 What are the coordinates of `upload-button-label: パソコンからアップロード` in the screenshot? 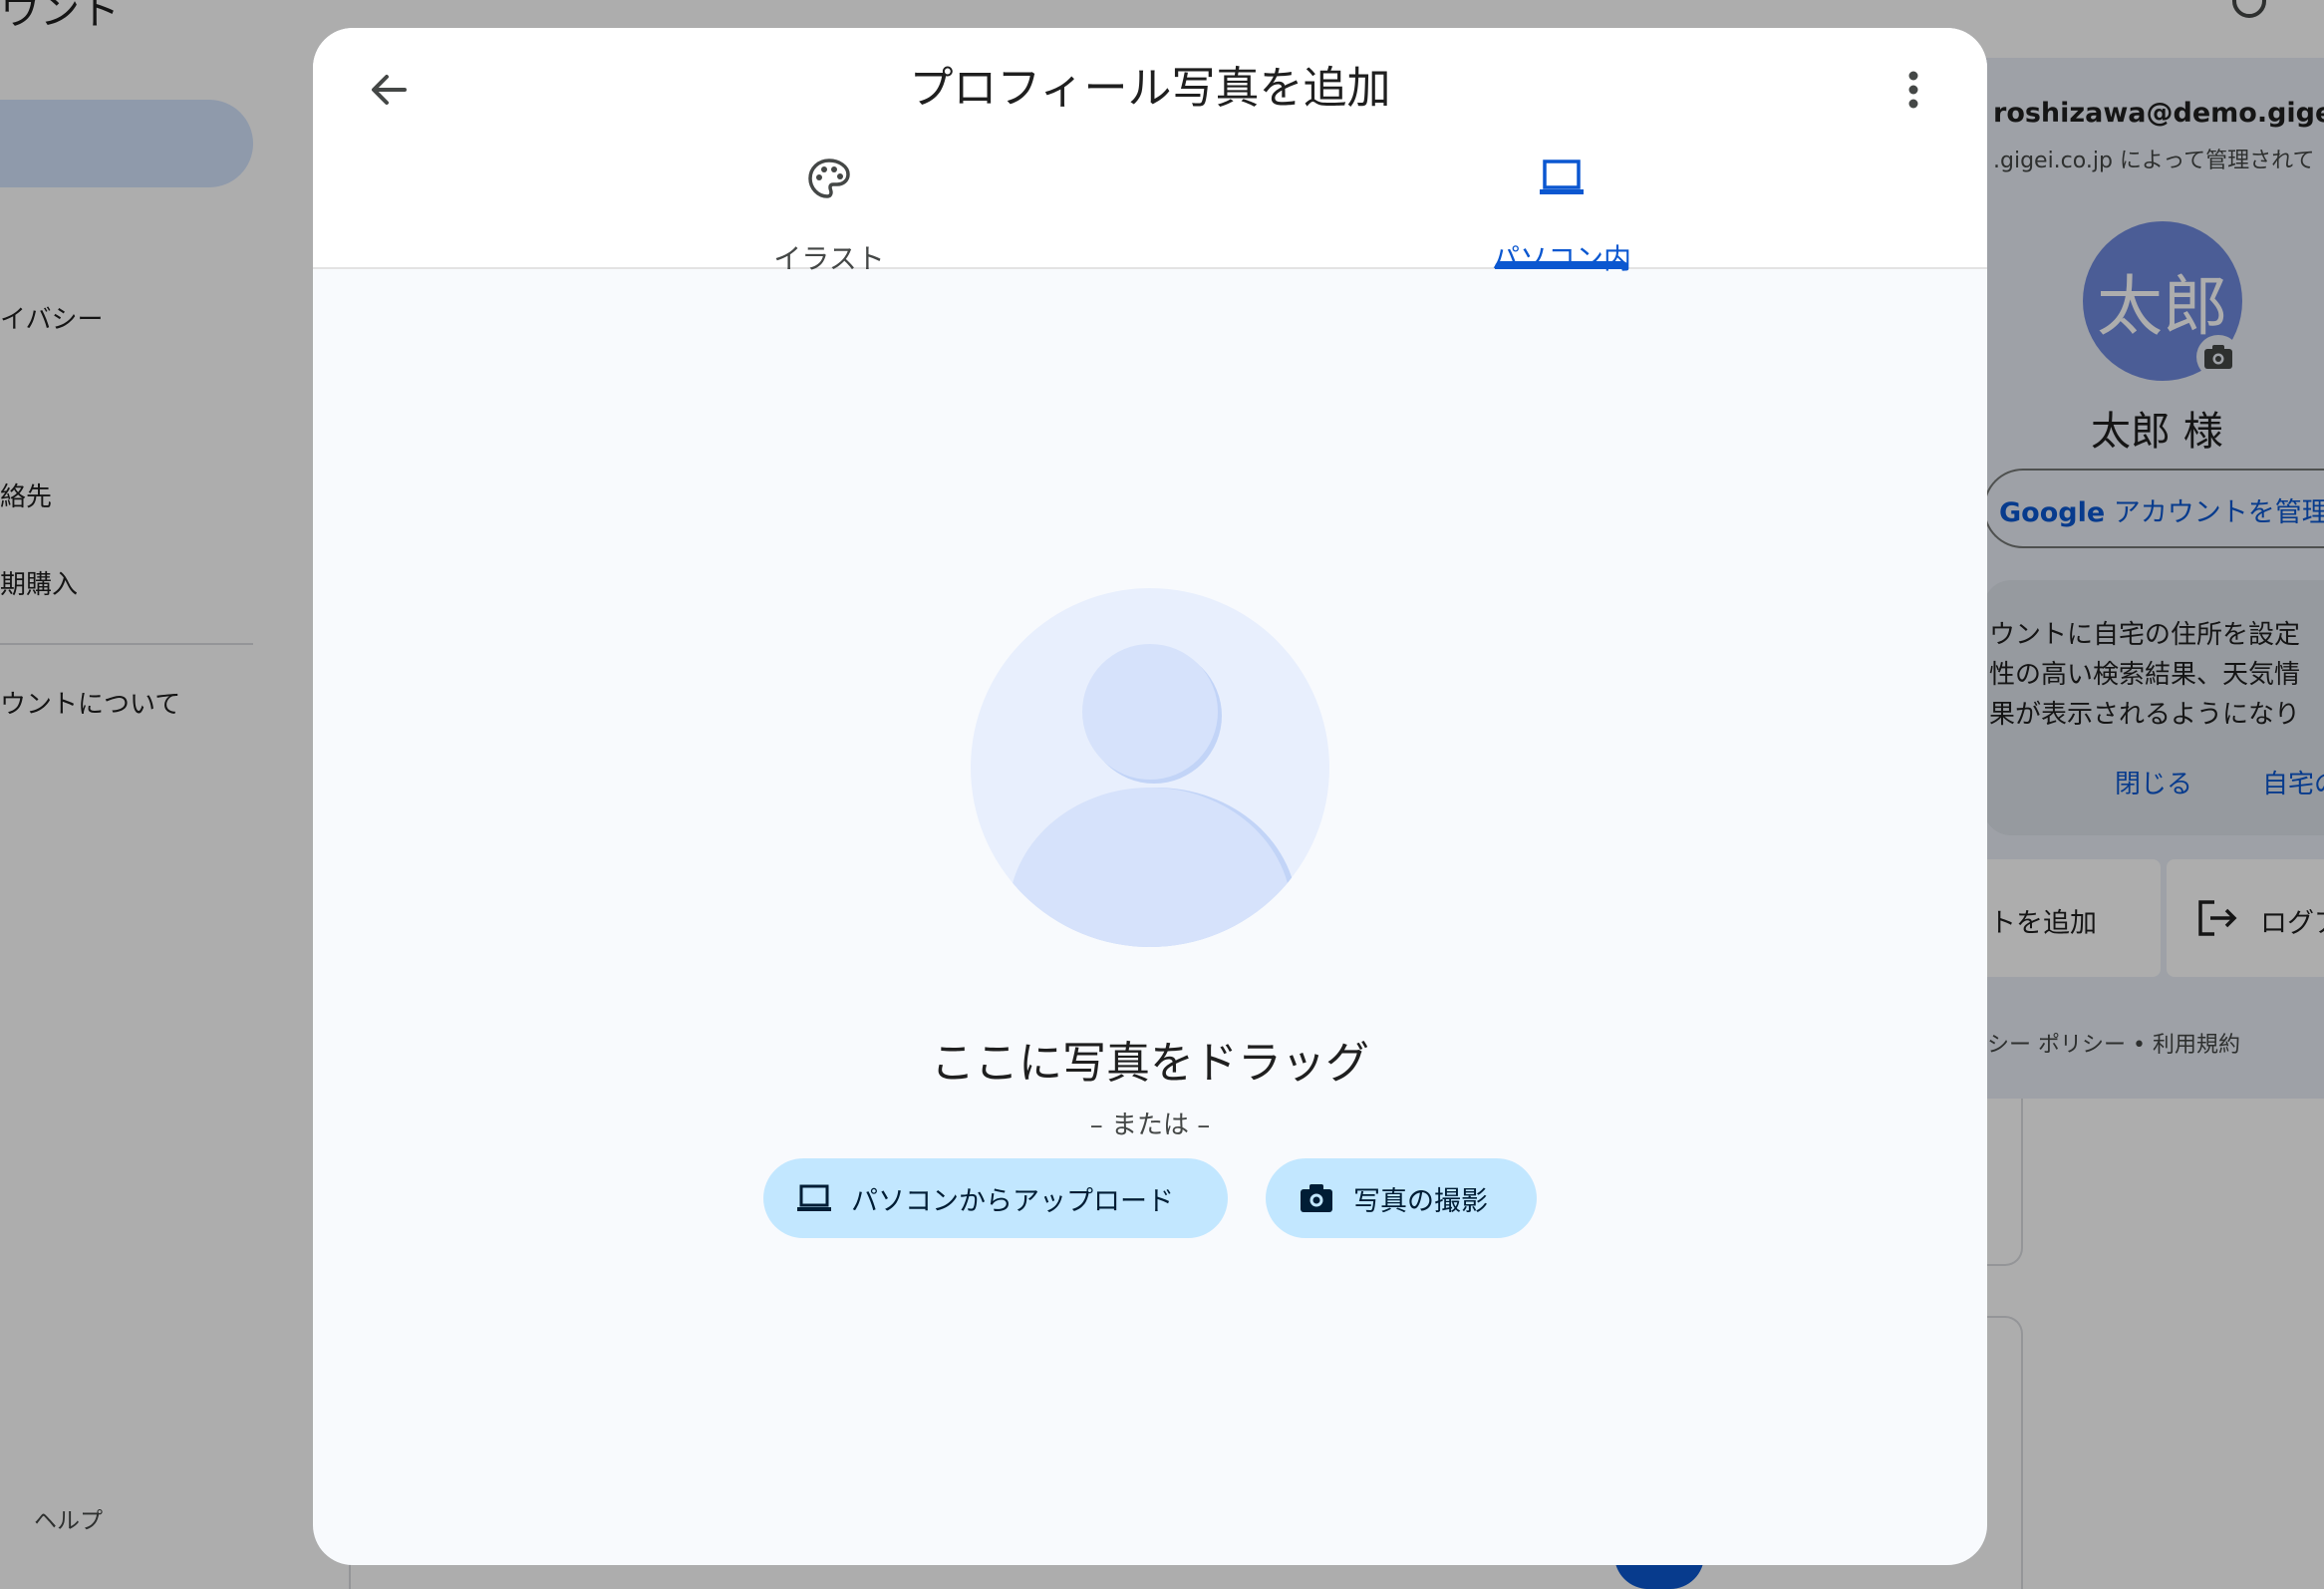 It's located at (1012, 1201).